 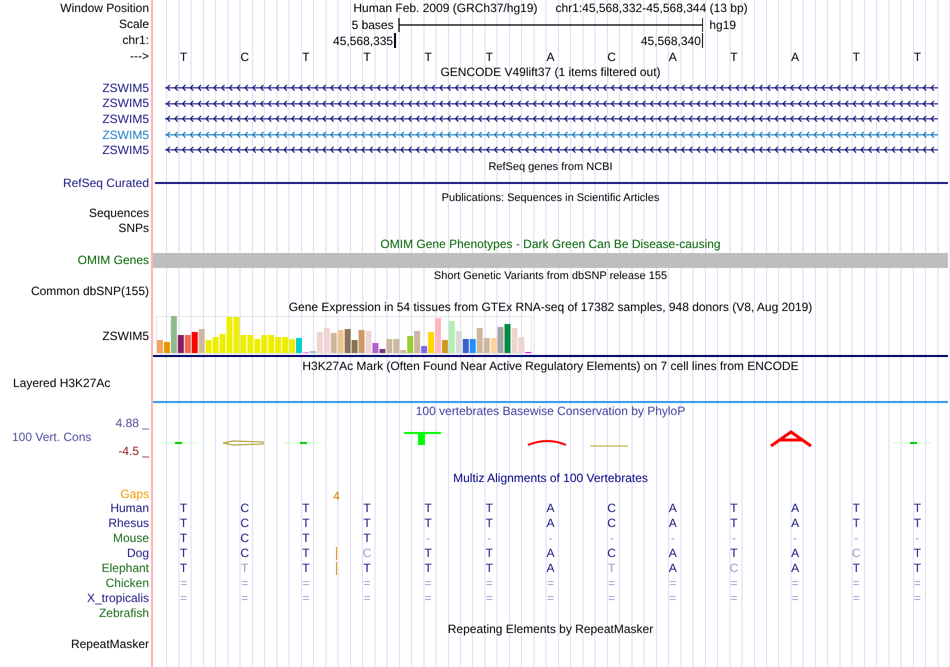 I want to click on track-label: RefSeq Curated, so click(x=105, y=183).